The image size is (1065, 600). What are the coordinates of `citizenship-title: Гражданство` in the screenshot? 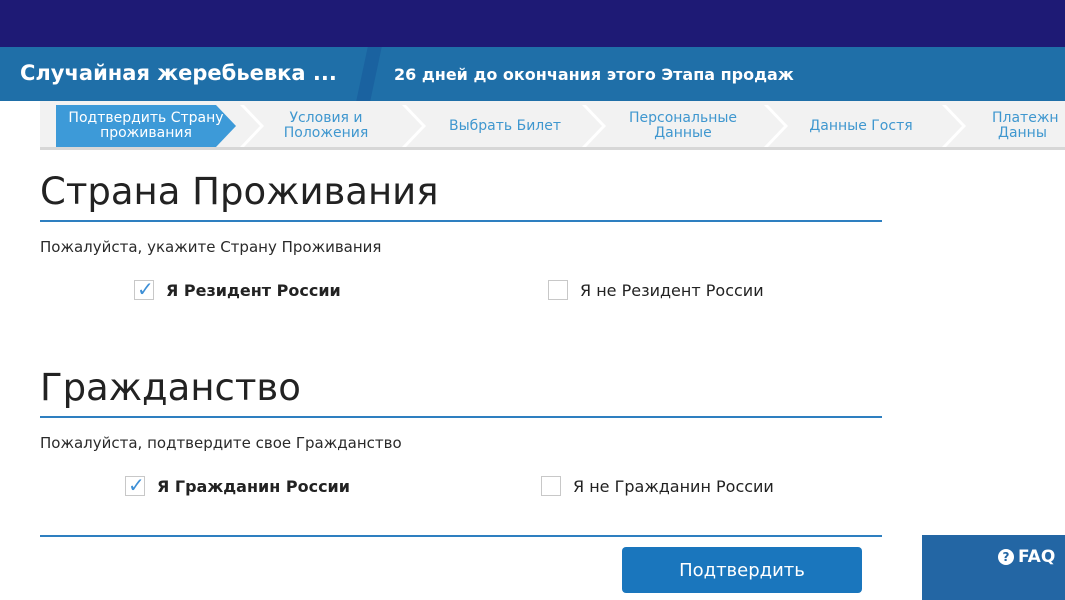 It's located at (170, 387).